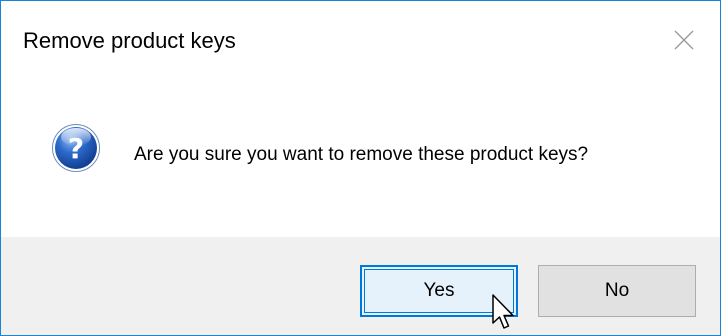 The image size is (721, 336). I want to click on close-icon, so click(684, 40).